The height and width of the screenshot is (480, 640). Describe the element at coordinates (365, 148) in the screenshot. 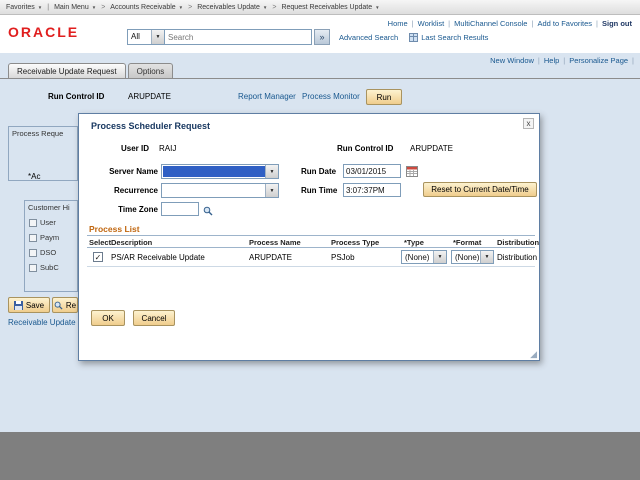

I see `modal-run-control-id-label: Run Control ID` at that location.